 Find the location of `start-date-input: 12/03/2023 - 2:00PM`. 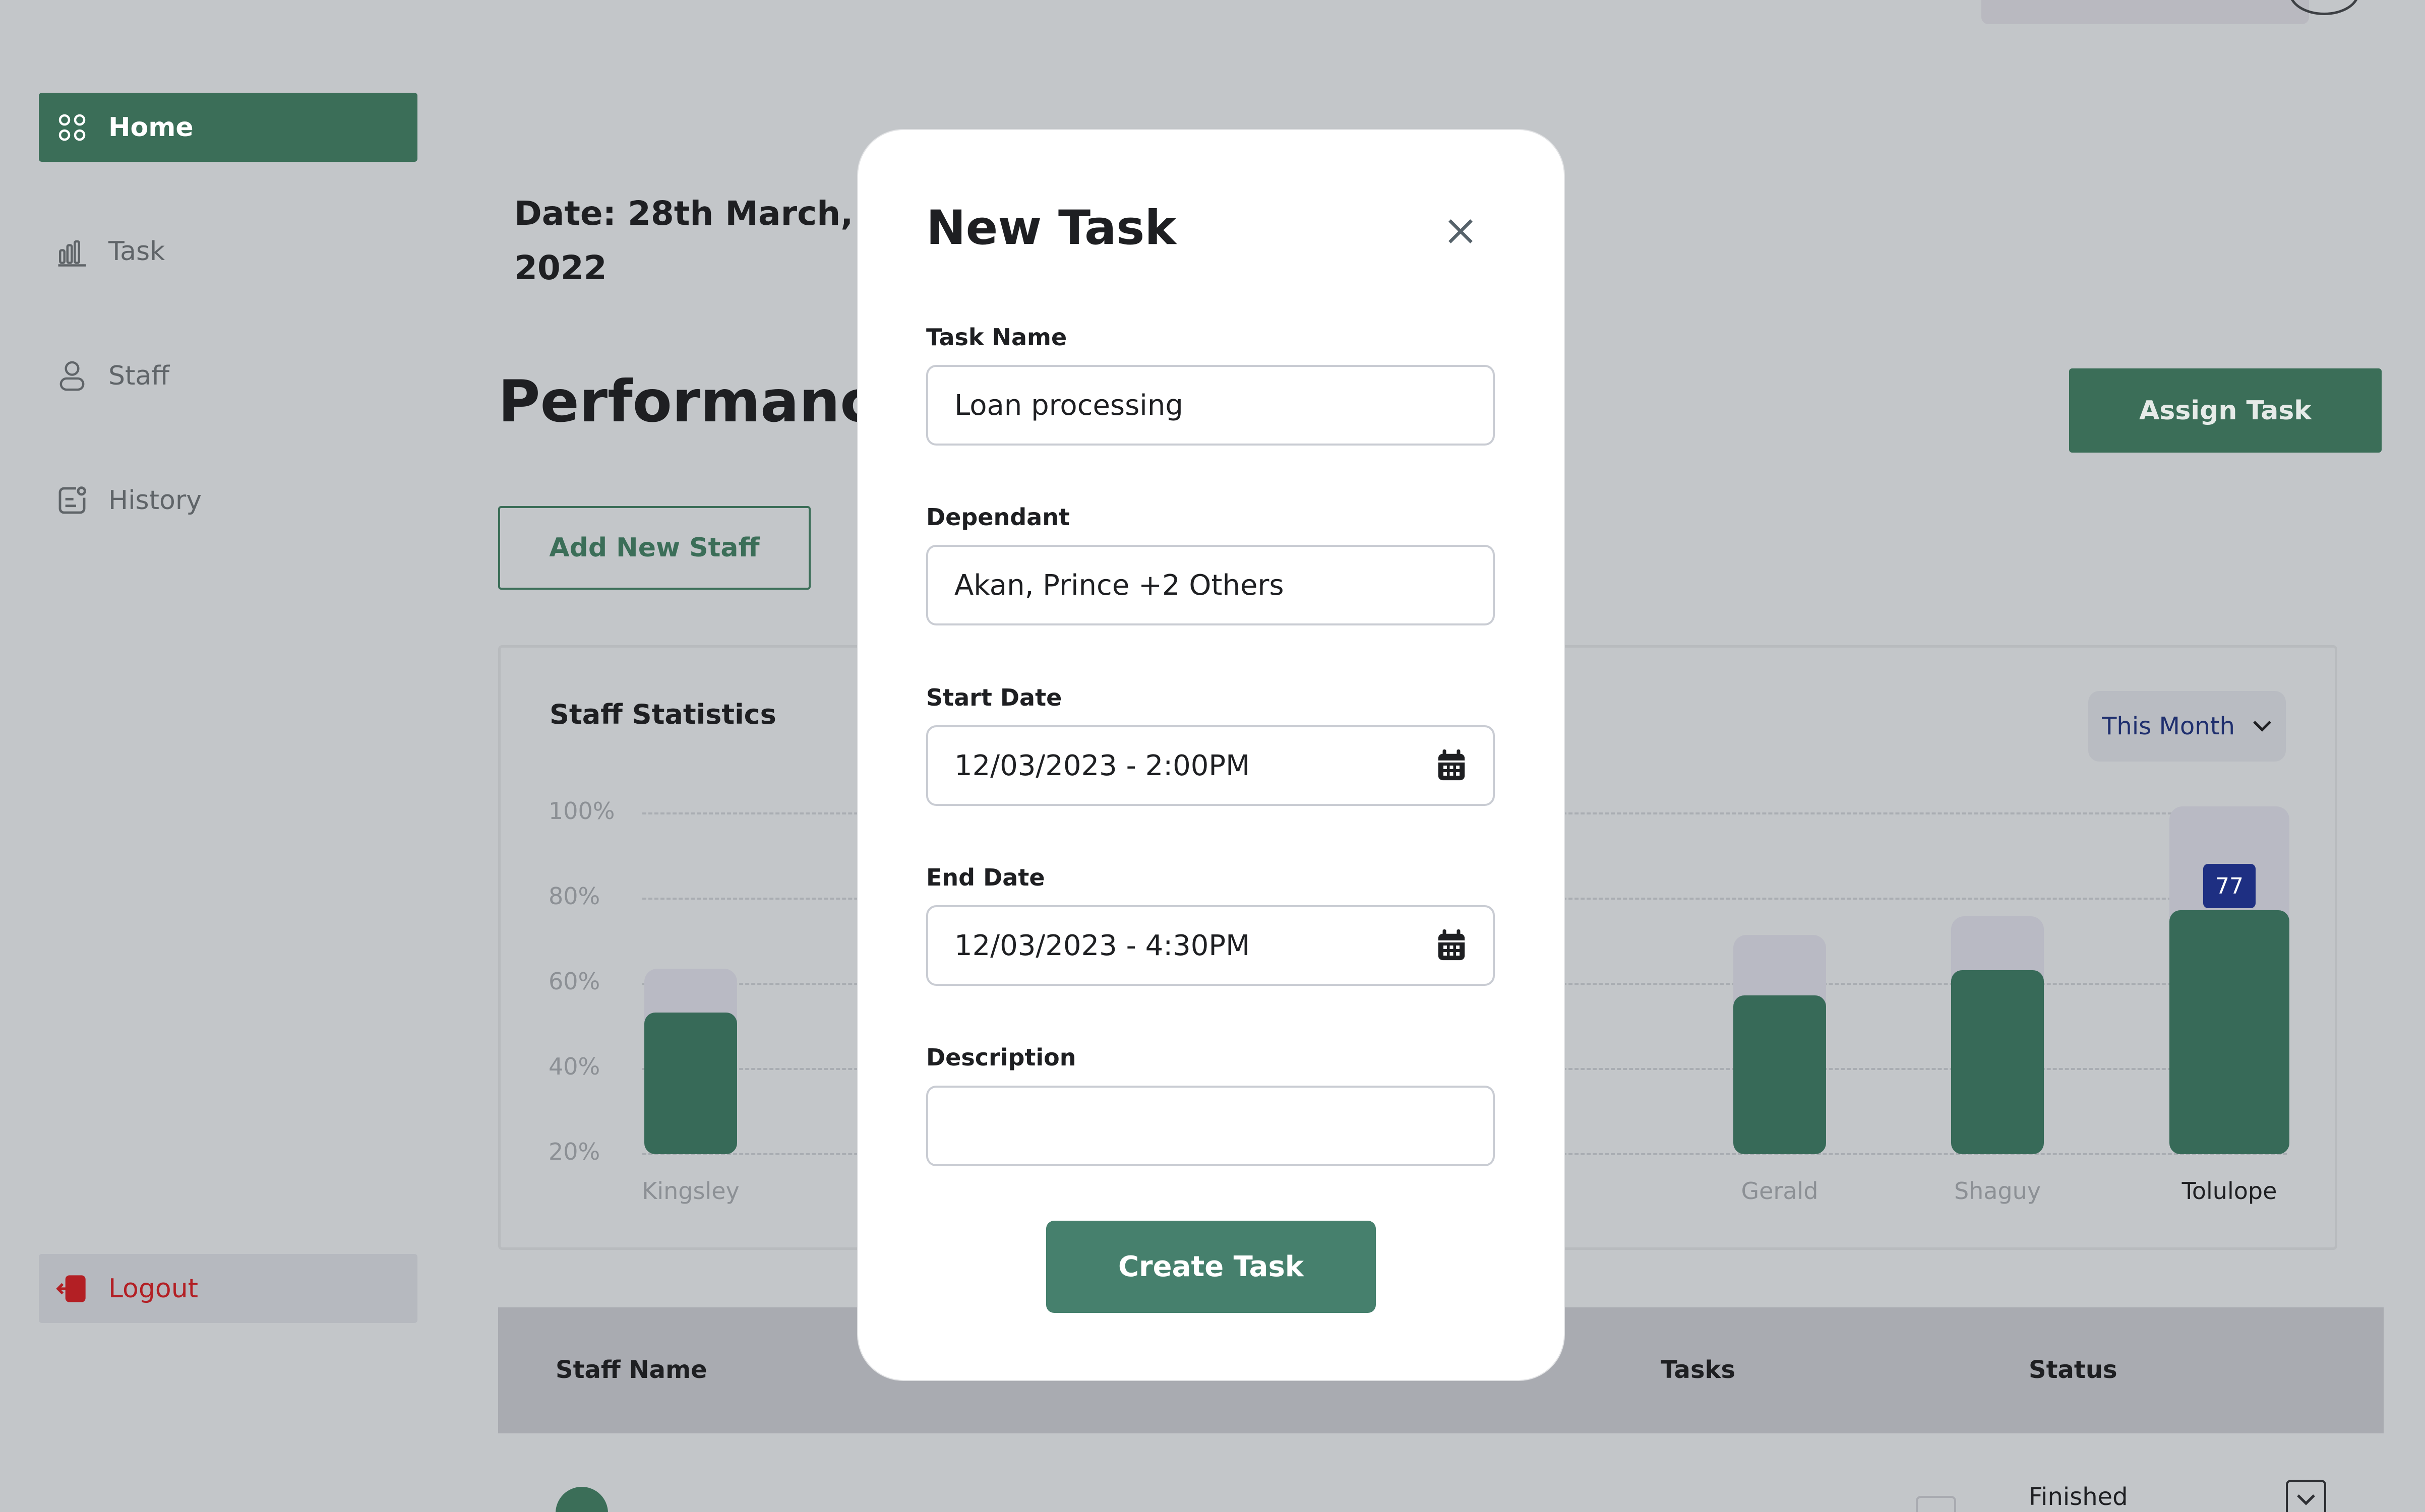

start-date-input: 12/03/2023 - 2:00PM is located at coordinates (1211, 766).